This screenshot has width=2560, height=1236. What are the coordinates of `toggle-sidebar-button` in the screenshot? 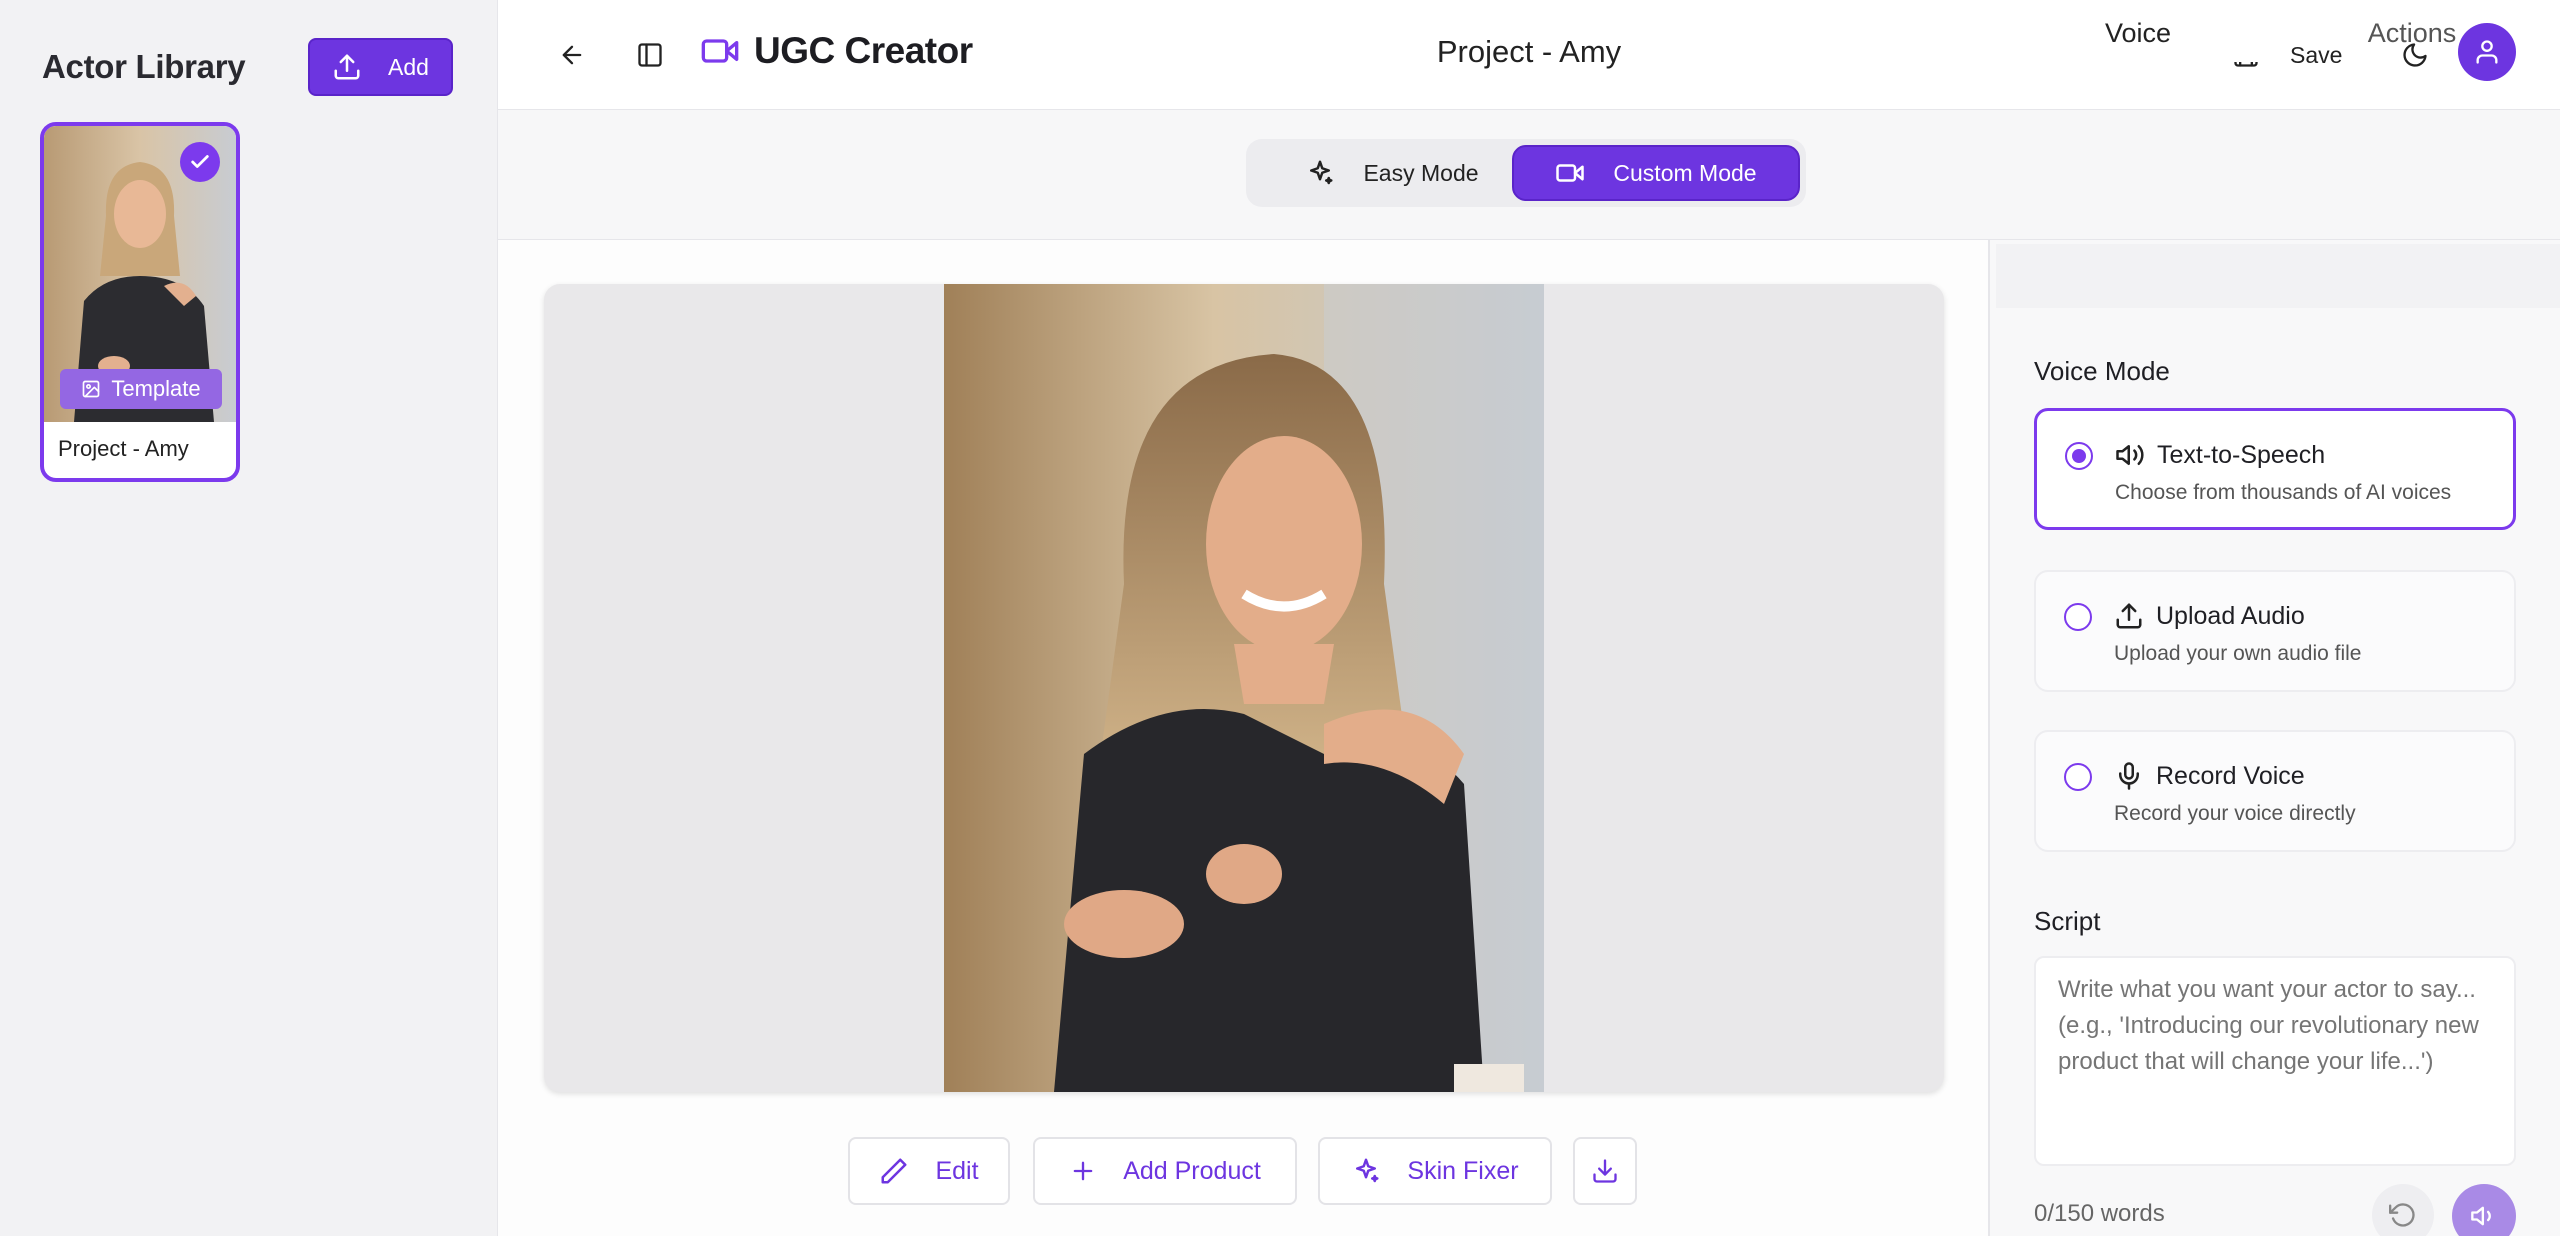 It's located at (650, 55).